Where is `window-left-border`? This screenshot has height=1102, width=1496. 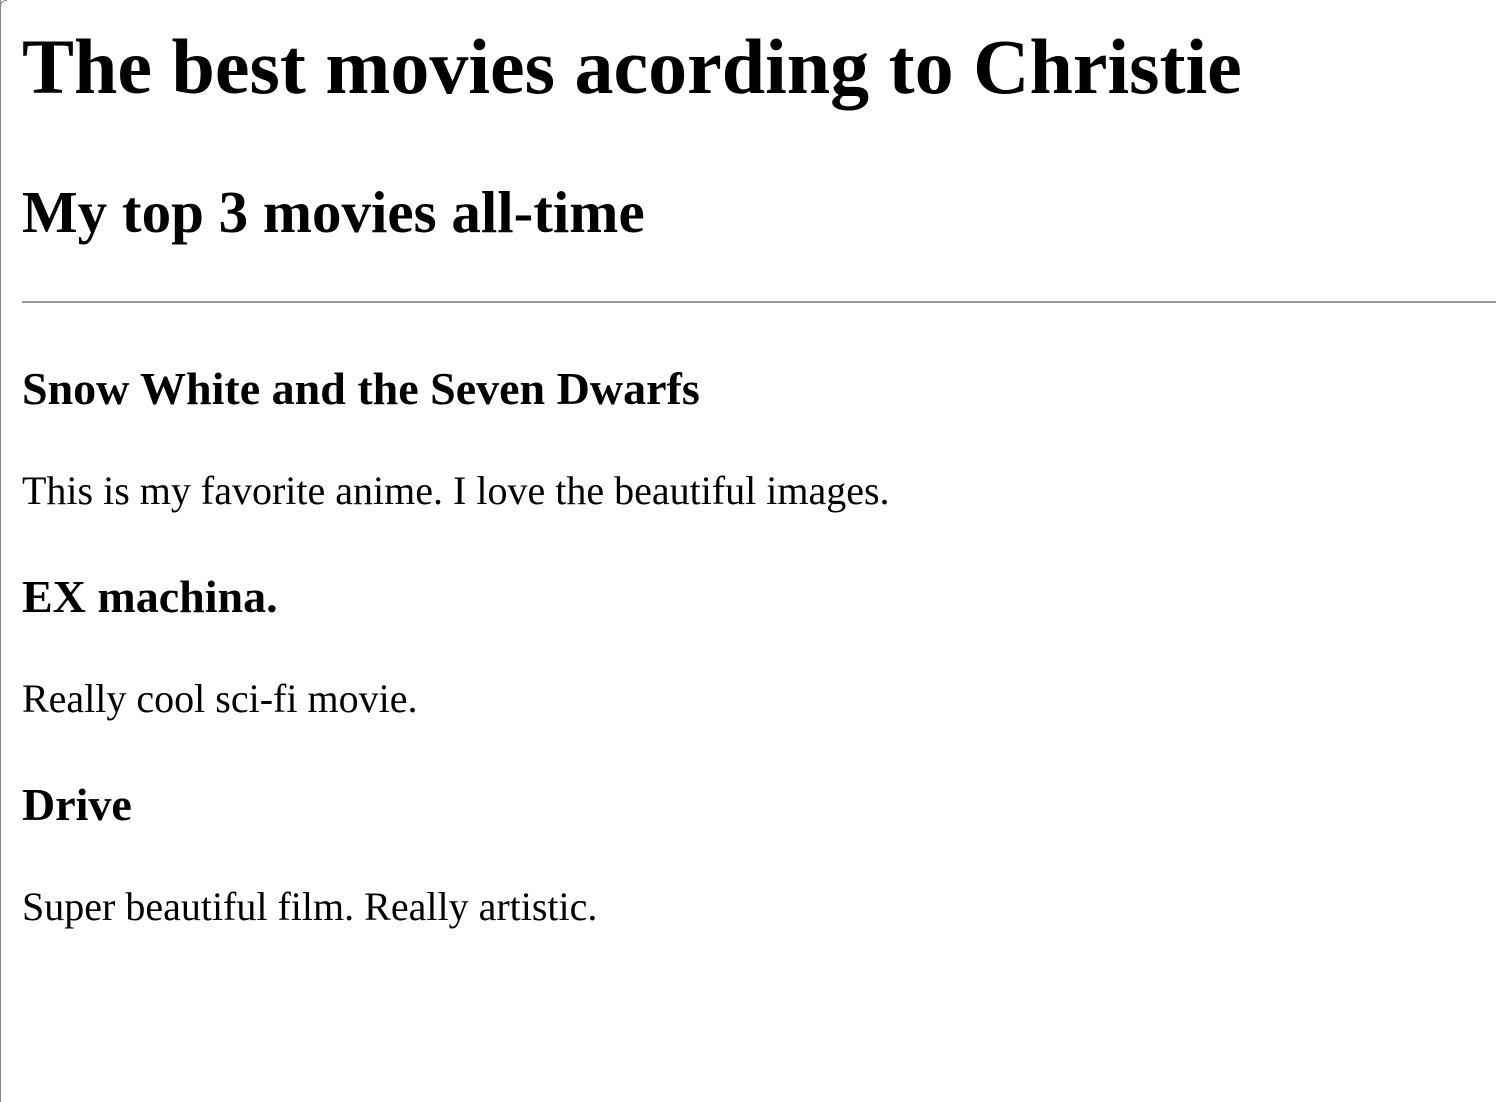 window-left-border is located at coordinates (0, 551).